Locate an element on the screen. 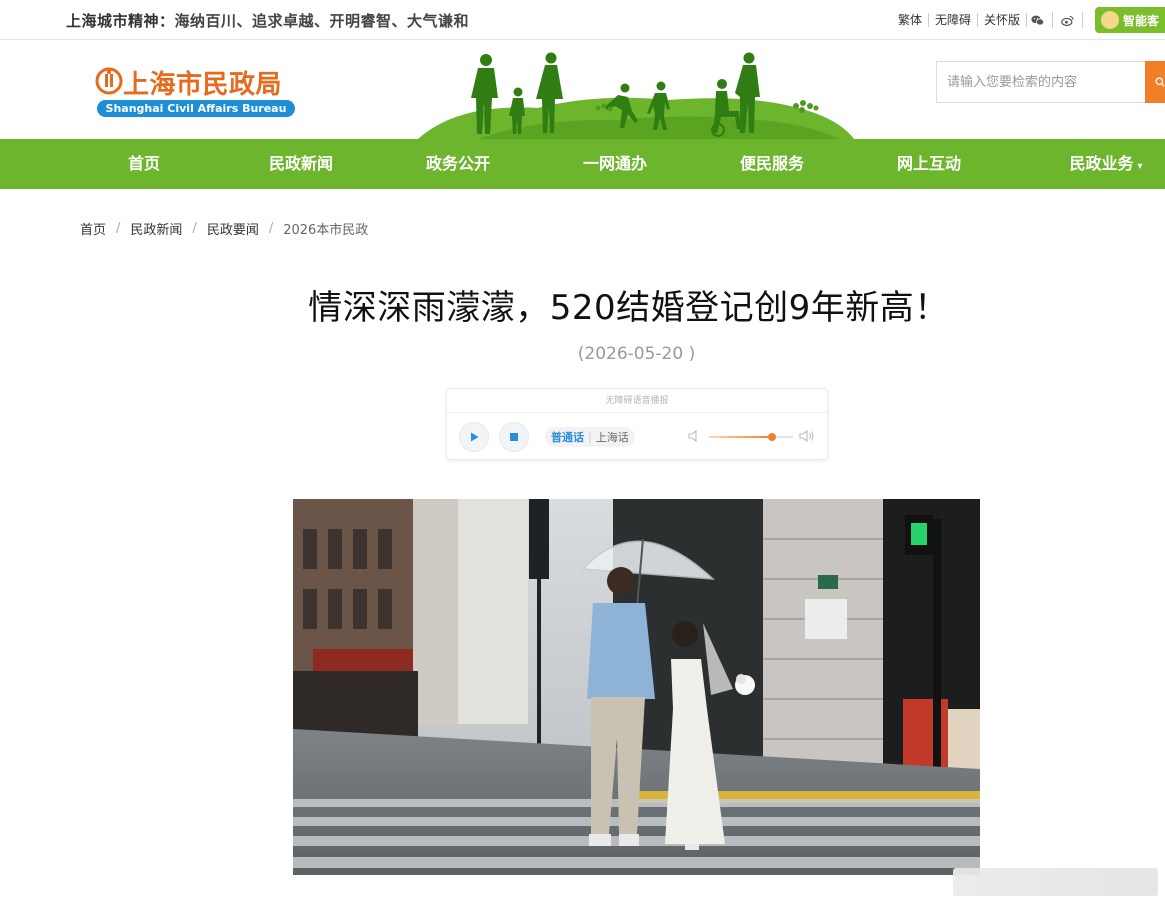  volume-slider is located at coordinates (751, 437).